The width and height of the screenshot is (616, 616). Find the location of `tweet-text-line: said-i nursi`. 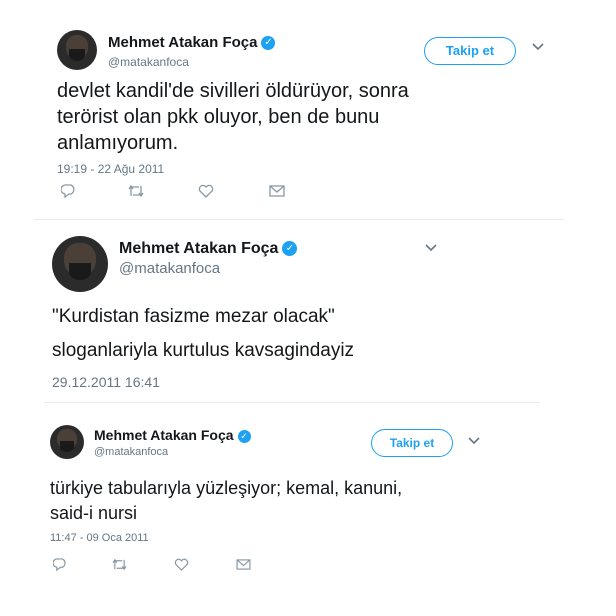

tweet-text-line: said-i nursi is located at coordinates (94, 513).